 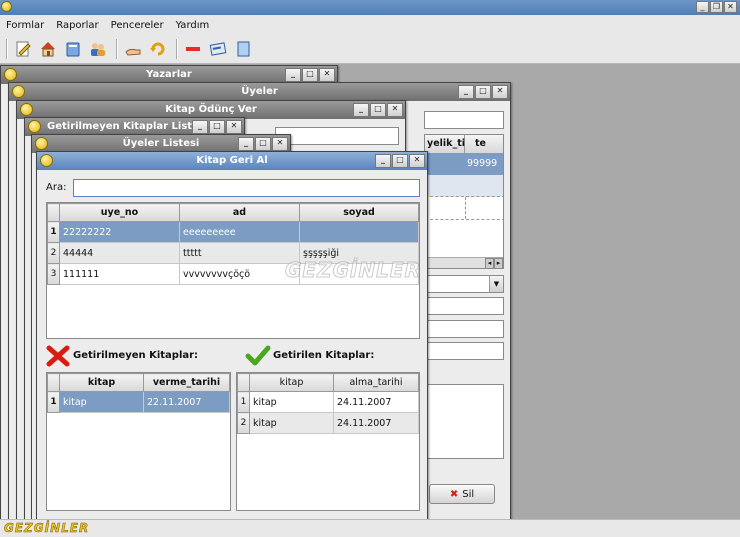 I want to click on table-row: 1 22222222 eeeeeeeee, so click(x=233, y=232).